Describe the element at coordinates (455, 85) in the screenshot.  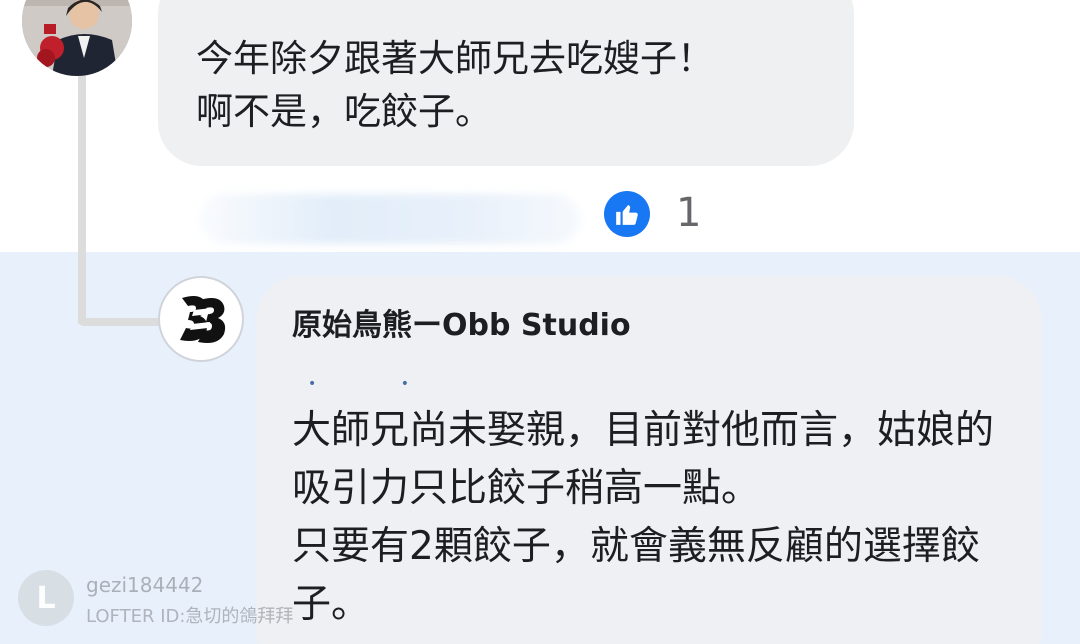
I see `parent-comment-text: 今年除夕跟著大師兄去吃嫂子！ 啊不是，吃餃子。` at that location.